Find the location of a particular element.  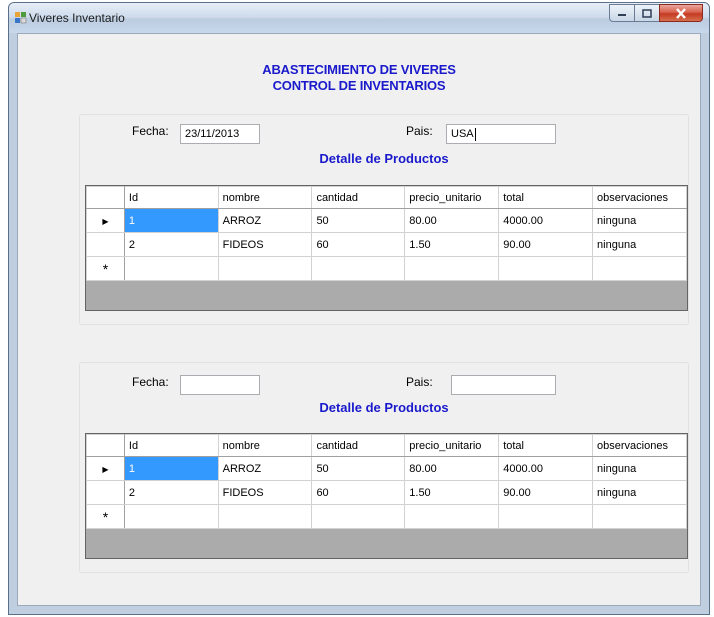

title-bar: Viveres Inventario is located at coordinates (359, 18).